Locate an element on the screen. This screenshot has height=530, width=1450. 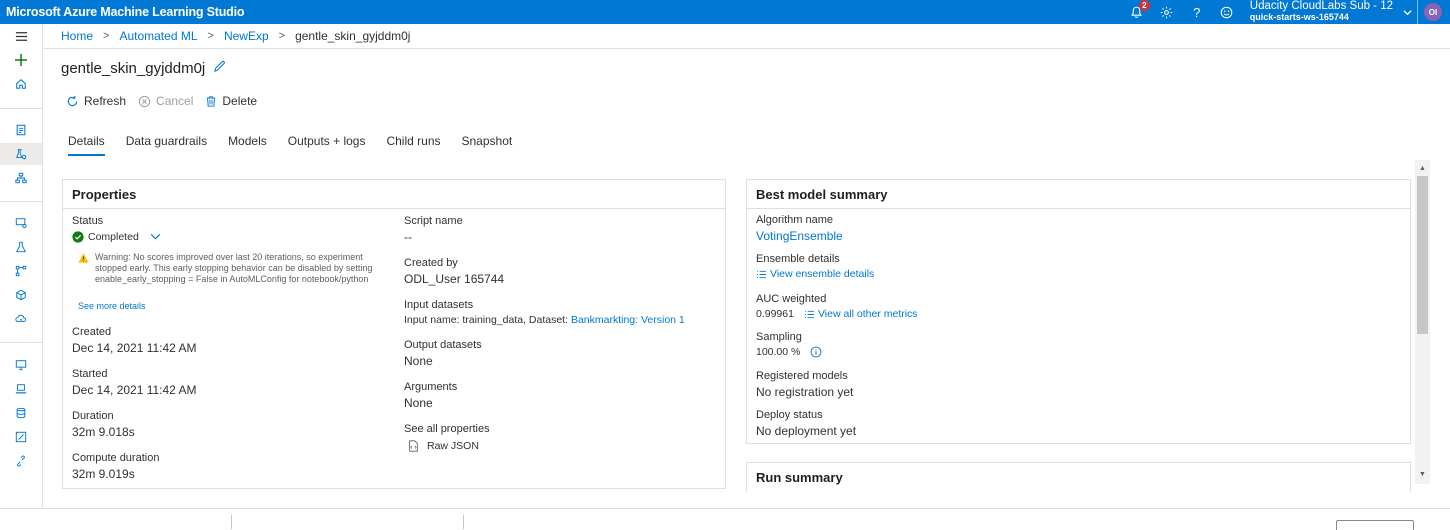
input-datasets-prefix: Input name: training_data, Dataset: is located at coordinates (486, 320).